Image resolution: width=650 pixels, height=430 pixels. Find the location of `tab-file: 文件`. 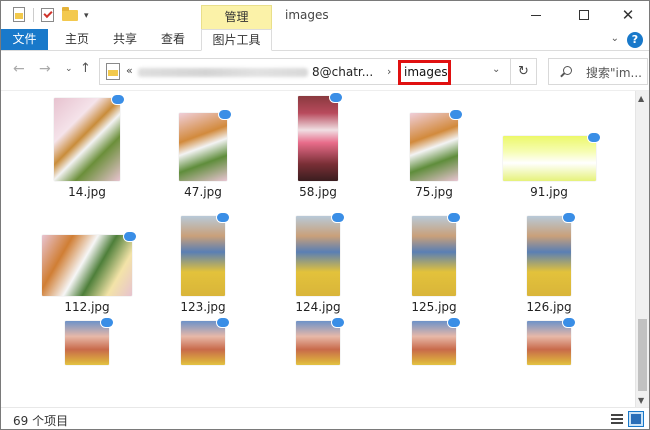

tab-file: 文件 is located at coordinates (24, 39).